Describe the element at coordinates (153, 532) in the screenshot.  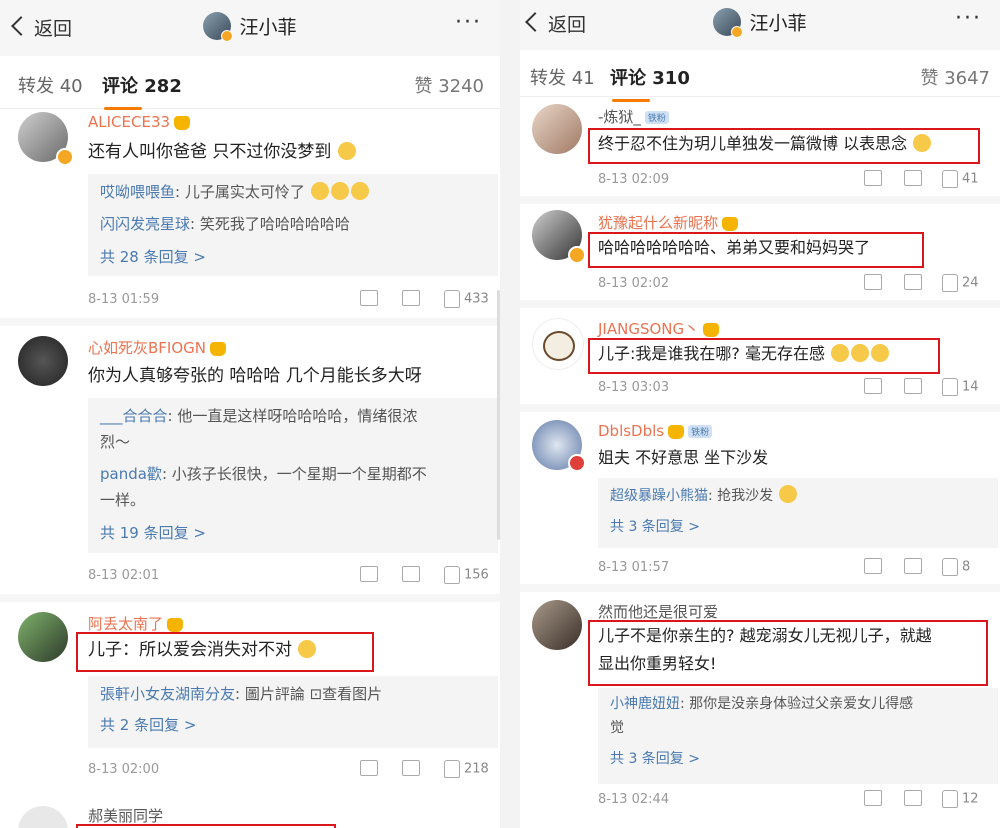
I see `more-replies-link: 共 19 条回复 >` at that location.